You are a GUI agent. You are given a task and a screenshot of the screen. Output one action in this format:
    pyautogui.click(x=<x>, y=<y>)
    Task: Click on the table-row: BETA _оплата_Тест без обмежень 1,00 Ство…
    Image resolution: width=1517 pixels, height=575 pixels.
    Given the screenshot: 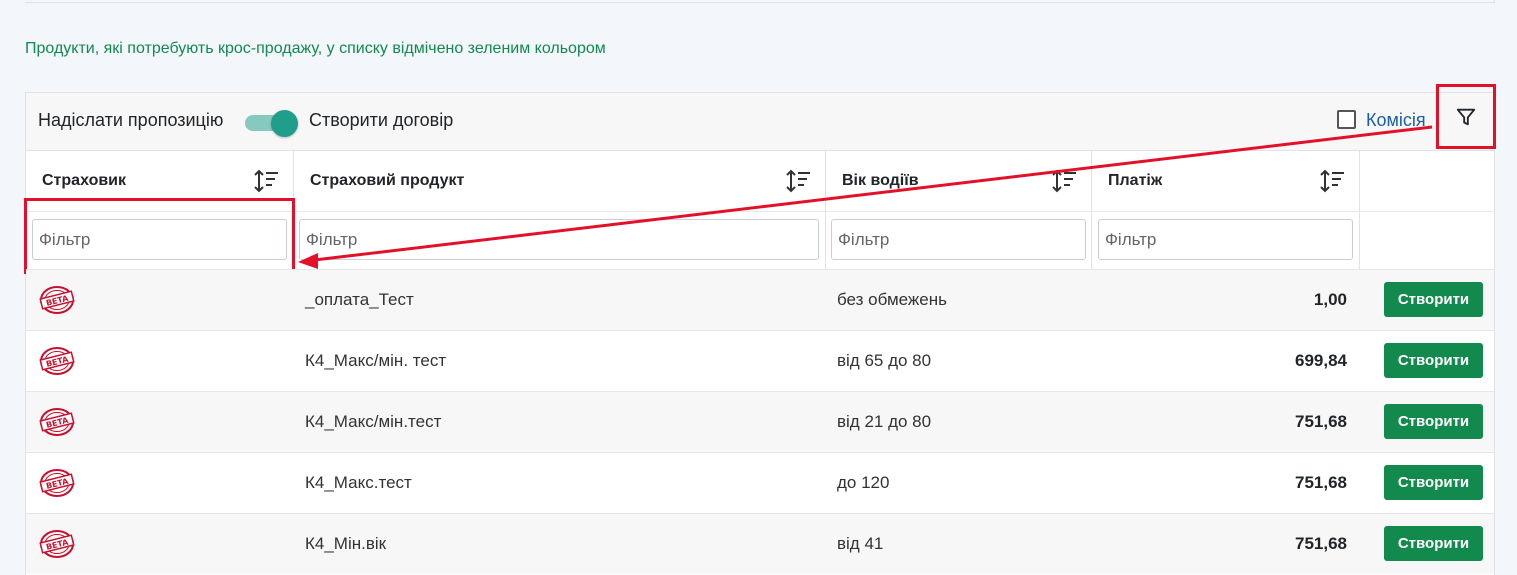 What is the action you would take?
    pyautogui.click(x=760, y=299)
    